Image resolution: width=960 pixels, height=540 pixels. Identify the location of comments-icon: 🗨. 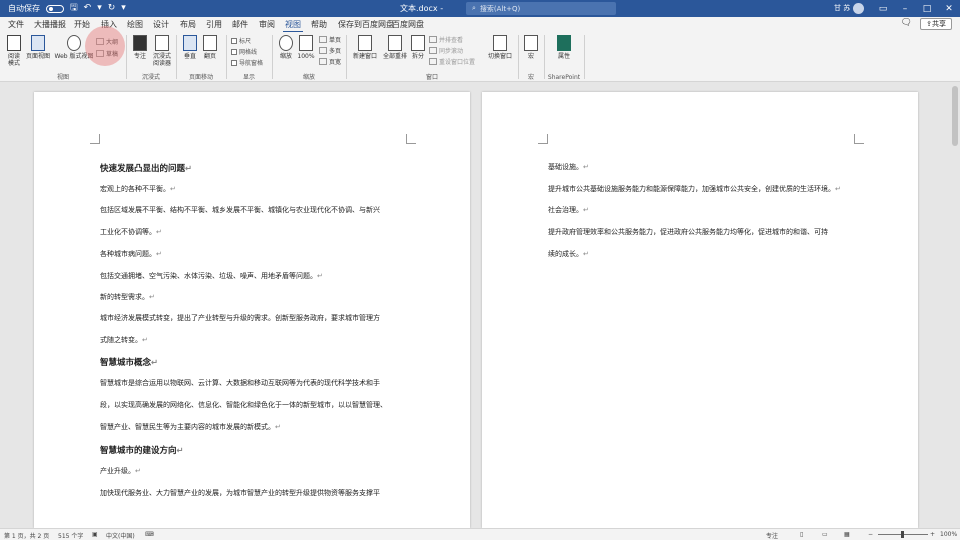
(906, 23).